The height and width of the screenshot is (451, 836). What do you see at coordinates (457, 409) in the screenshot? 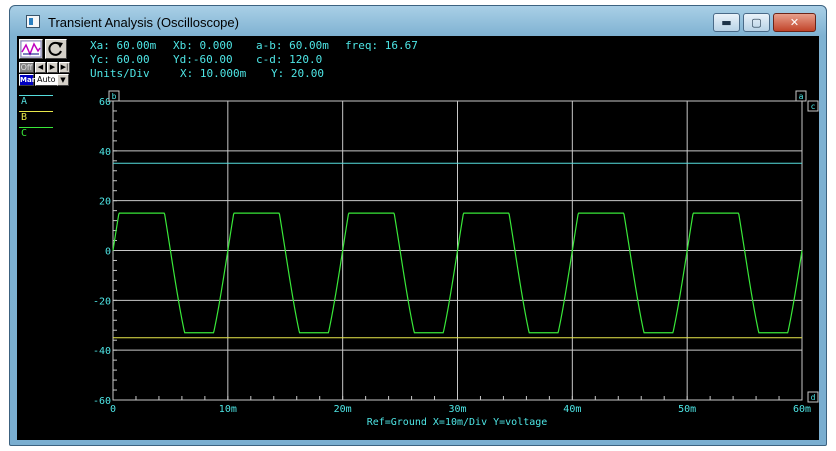
I see `x-tick-label: 30m` at bounding box center [457, 409].